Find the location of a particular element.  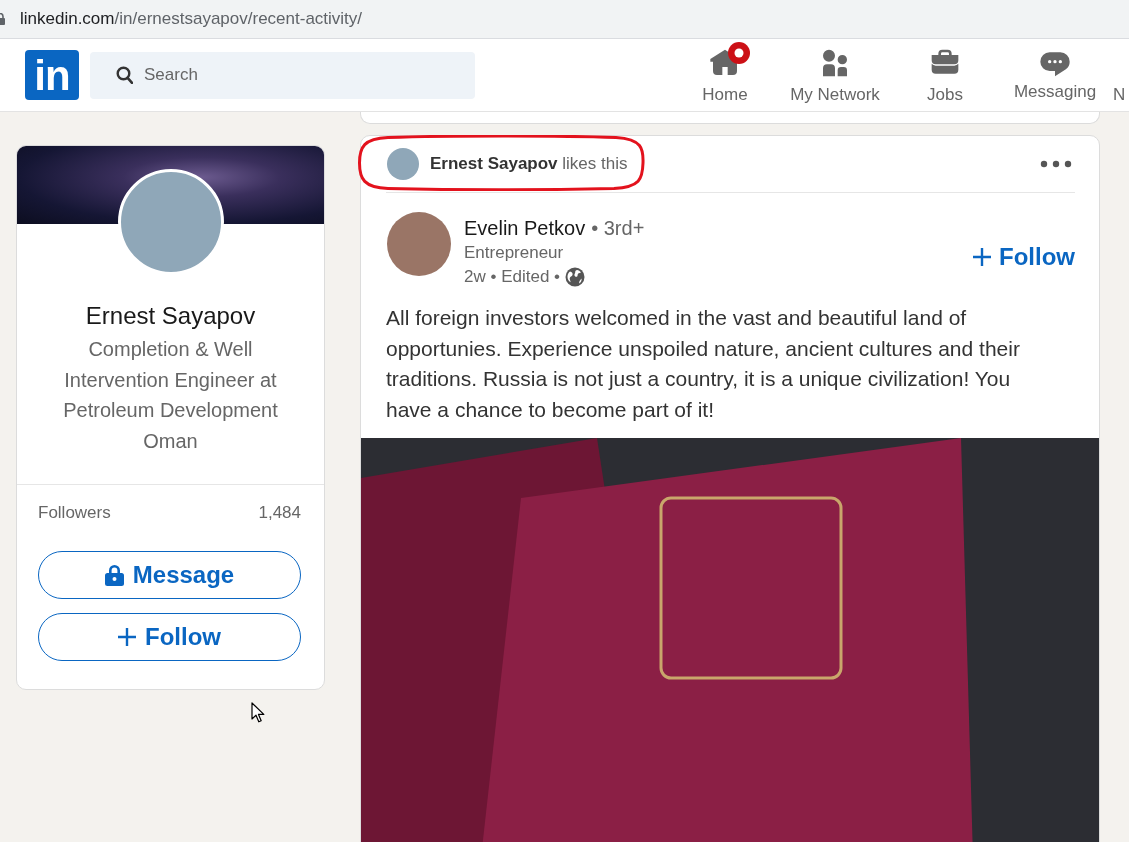

logo: in is located at coordinates (52, 75).